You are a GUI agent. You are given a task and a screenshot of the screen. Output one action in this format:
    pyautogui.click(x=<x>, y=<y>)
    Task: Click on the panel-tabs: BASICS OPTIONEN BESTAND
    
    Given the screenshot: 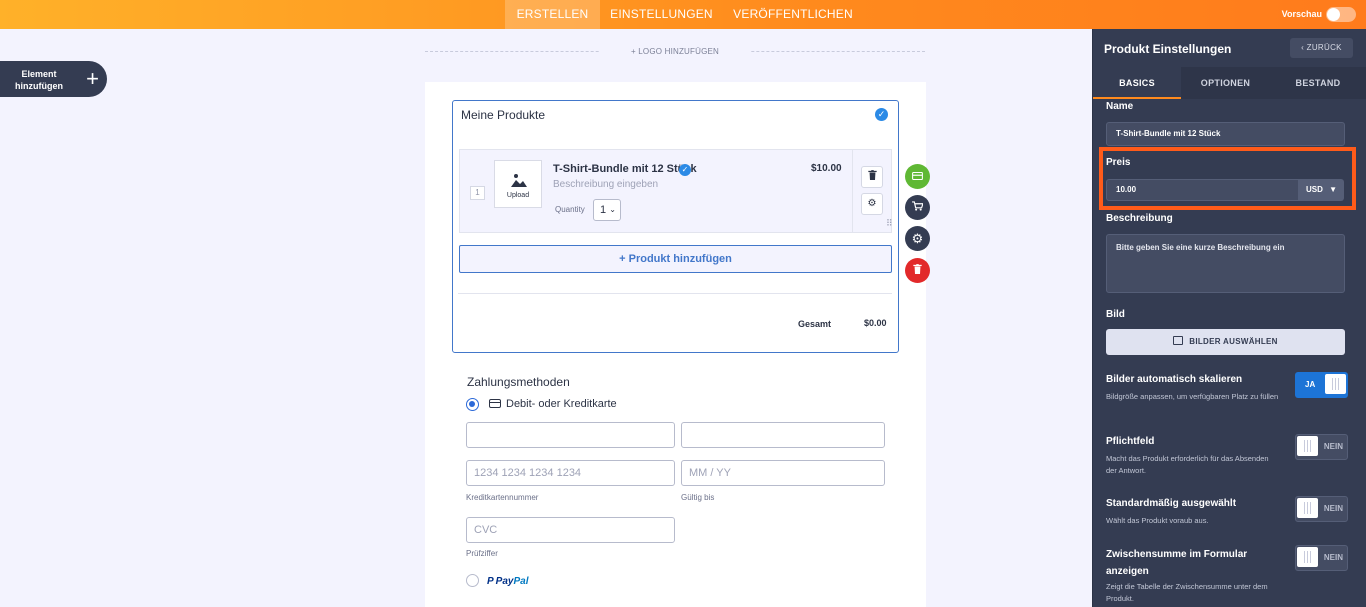 What is the action you would take?
    pyautogui.click(x=1229, y=83)
    